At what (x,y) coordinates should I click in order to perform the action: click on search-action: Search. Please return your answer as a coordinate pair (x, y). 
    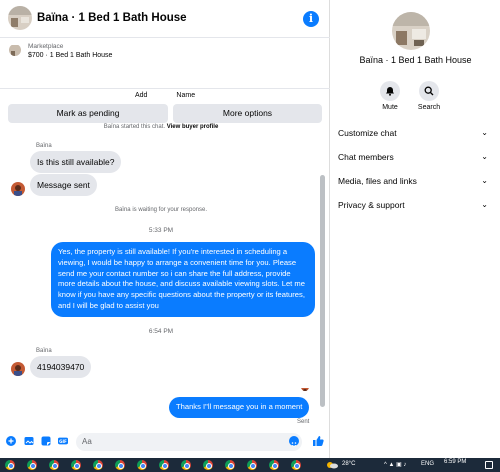
    Looking at the image, I should click on (429, 96).